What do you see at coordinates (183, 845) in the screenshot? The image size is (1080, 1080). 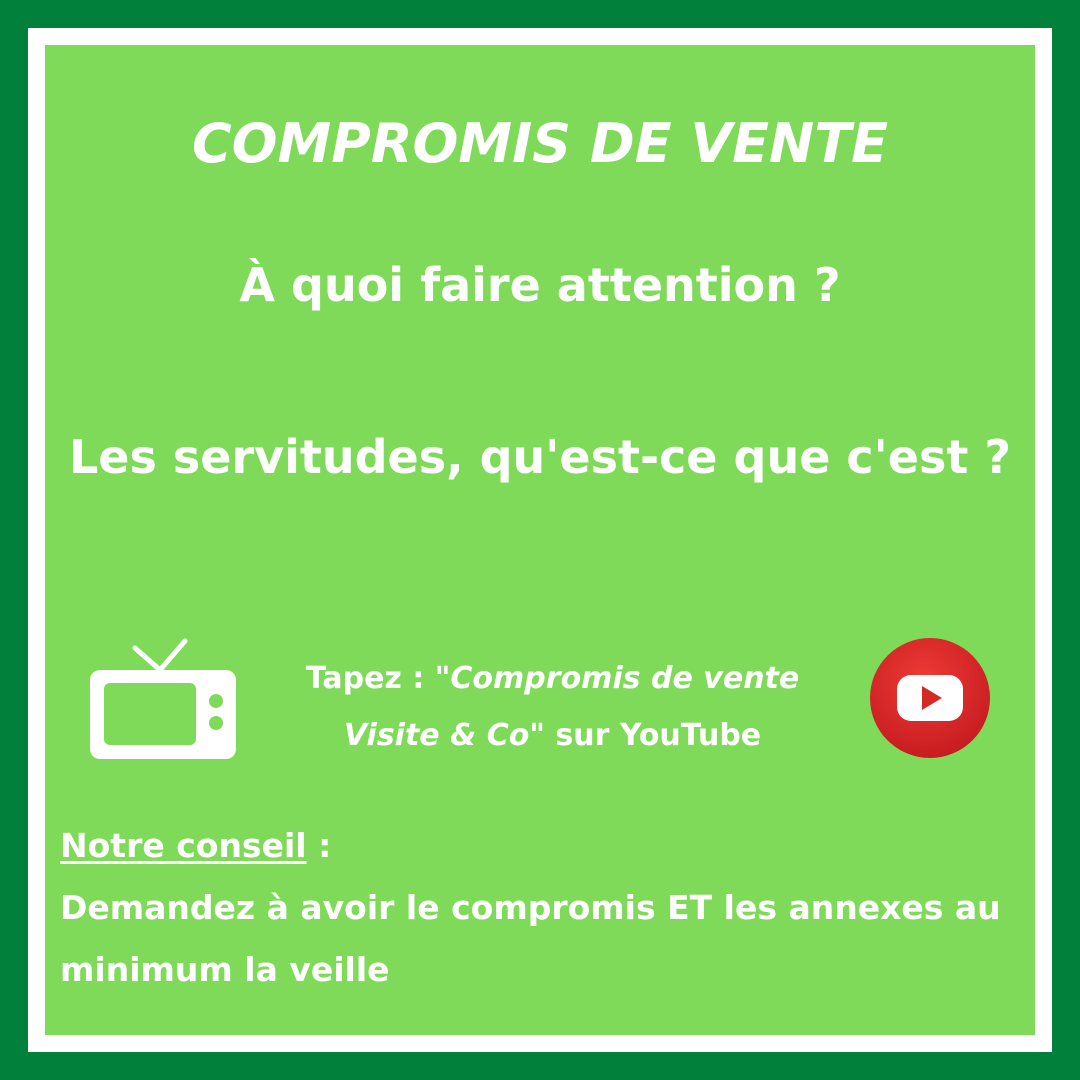 I see `advice-label: Notre conseil` at bounding box center [183, 845].